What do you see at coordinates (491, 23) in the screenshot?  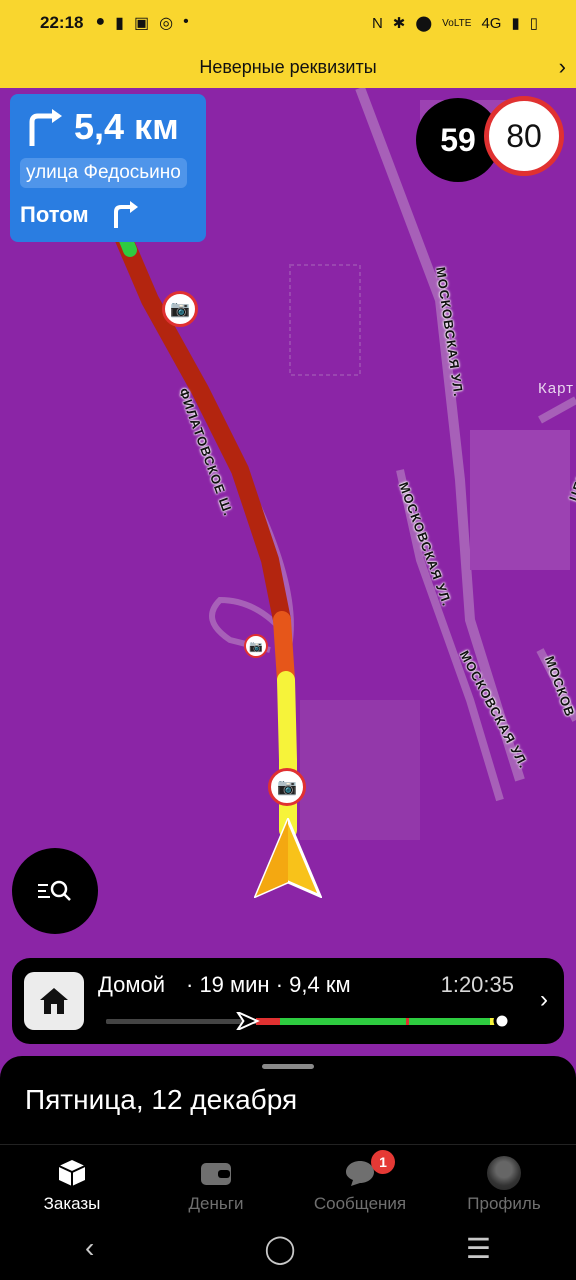 I see `4g-icon: 4G` at bounding box center [491, 23].